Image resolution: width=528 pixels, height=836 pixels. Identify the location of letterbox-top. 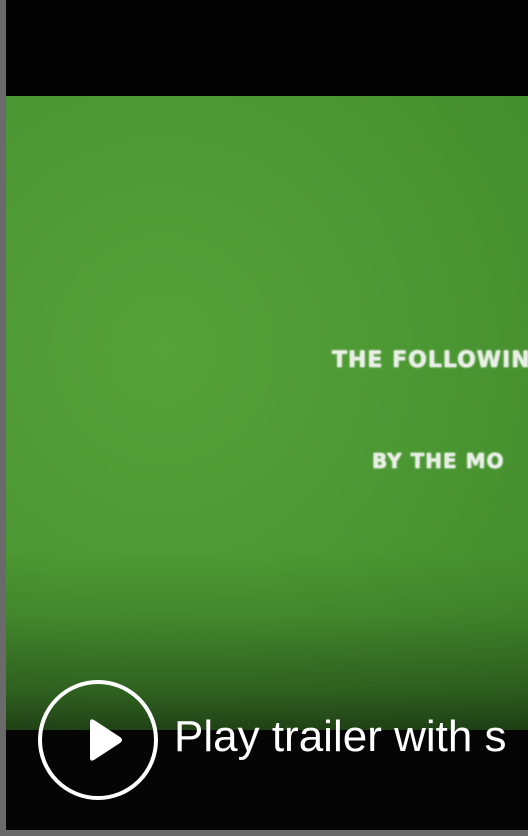
(267, 48).